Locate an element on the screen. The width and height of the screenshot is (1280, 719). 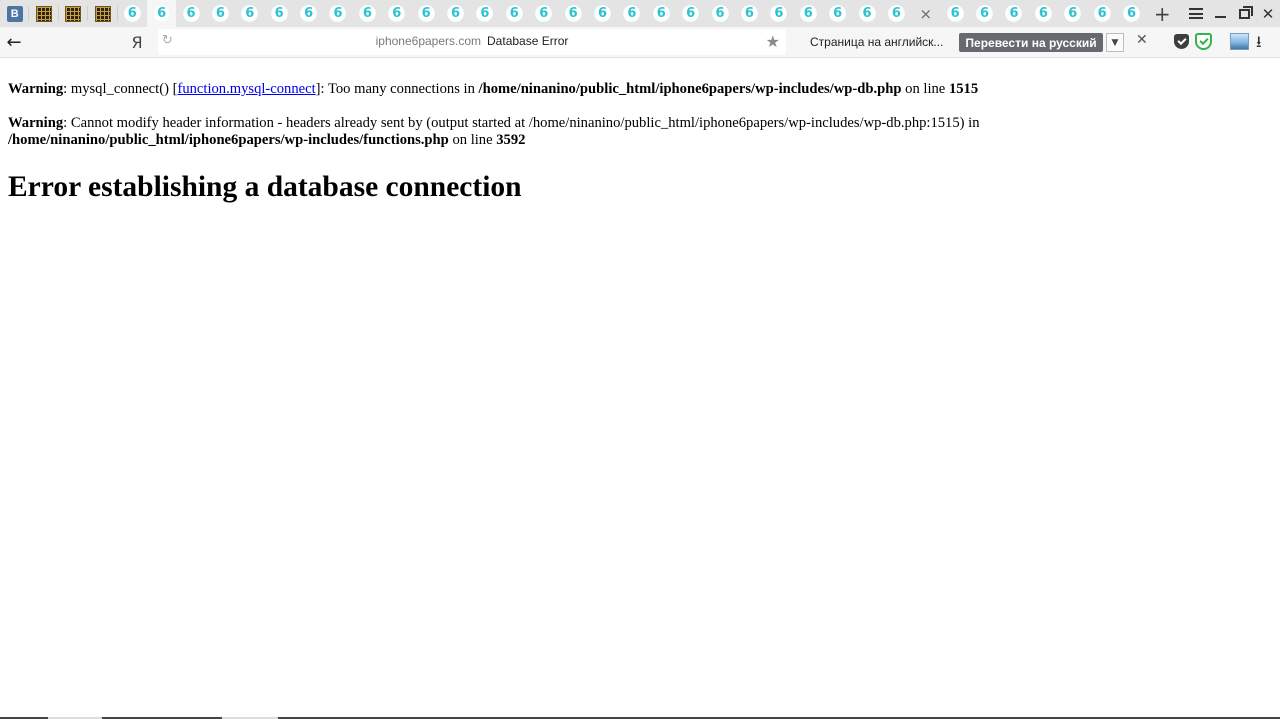
minimize-button is located at coordinates (1220, 13).